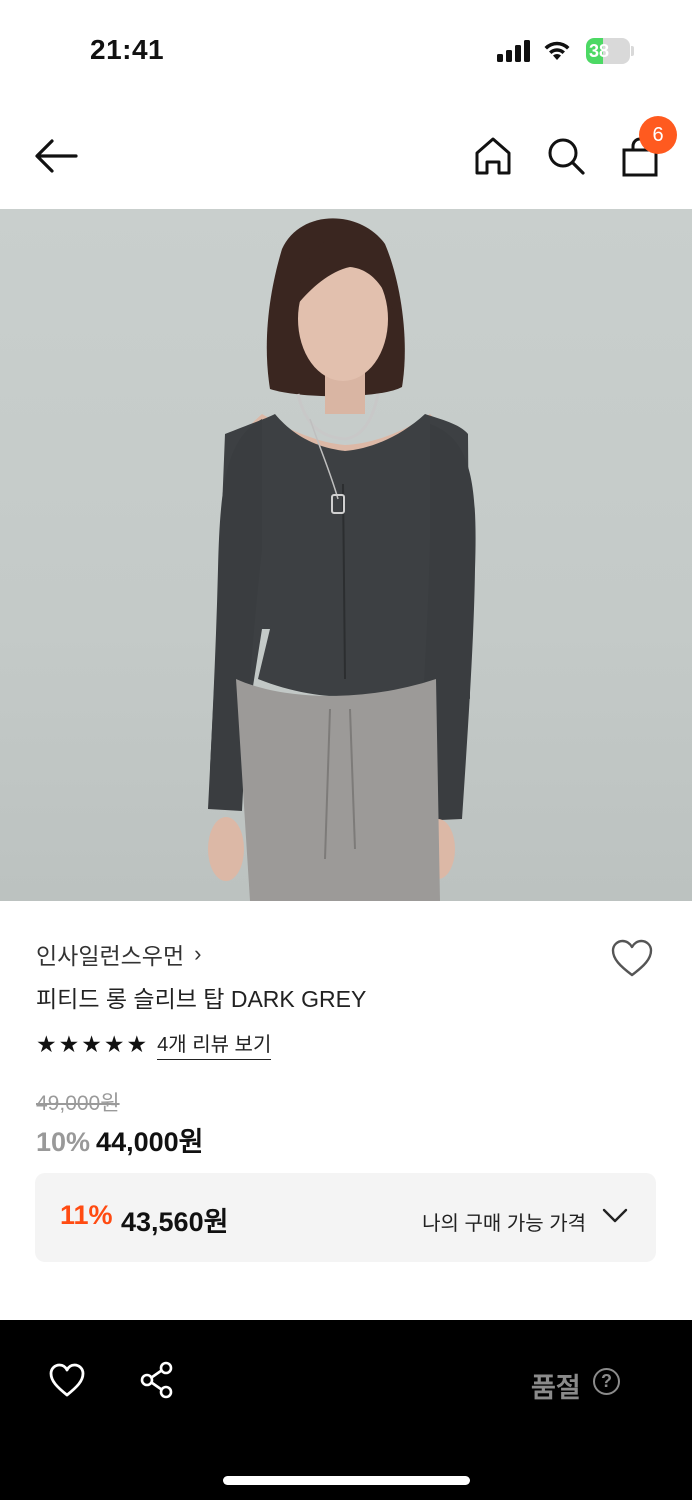 The image size is (692, 1500). I want to click on price-row: 10% 44,000원, so click(119, 1139).